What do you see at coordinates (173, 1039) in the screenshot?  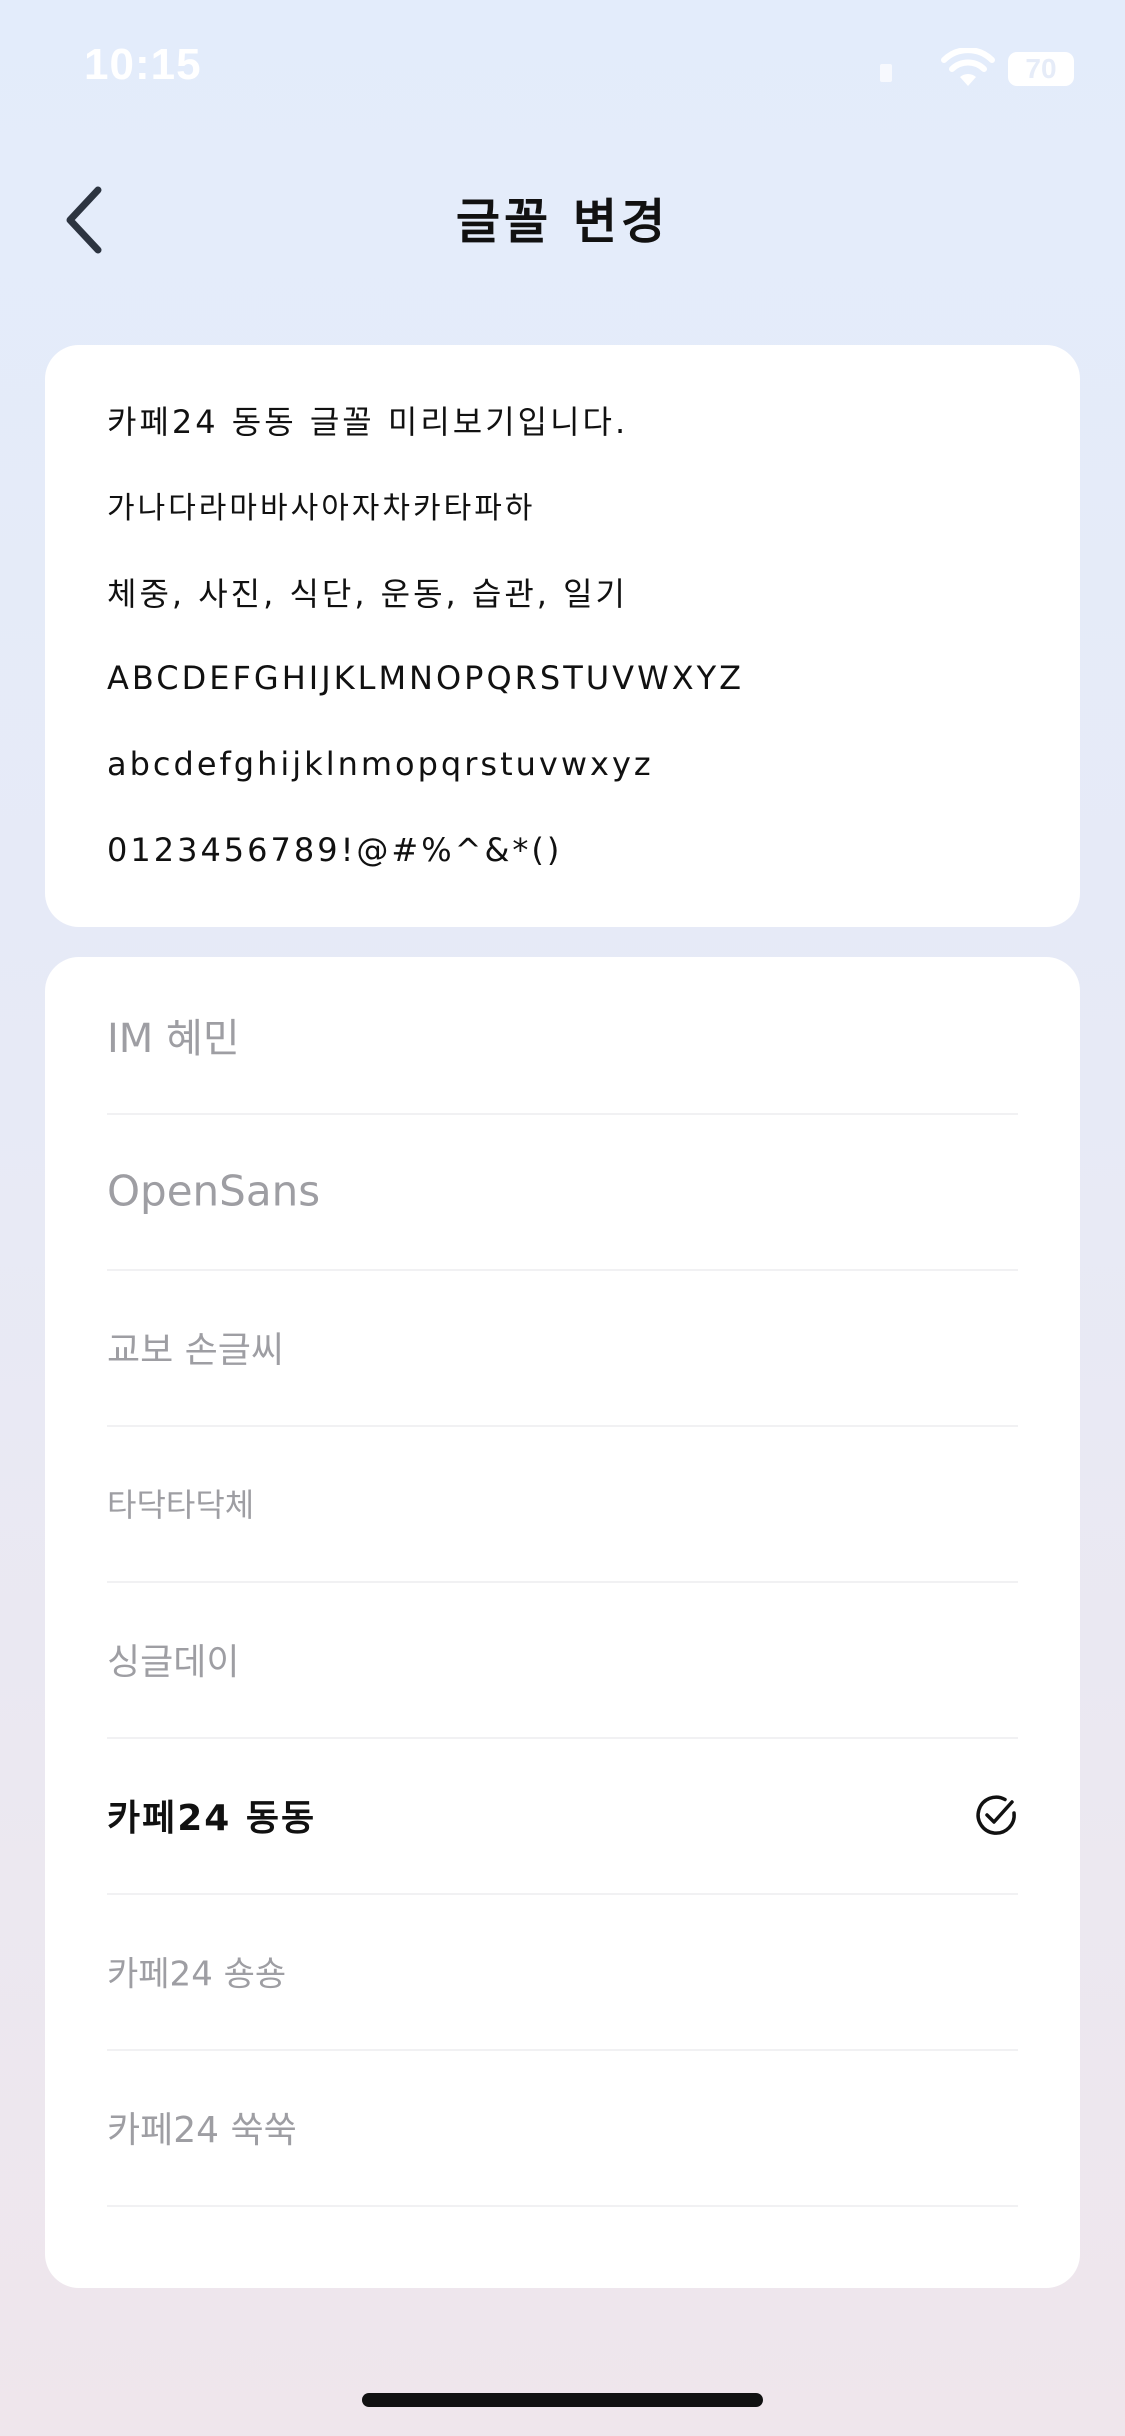 I see `font-option-label: IM 혜민` at bounding box center [173, 1039].